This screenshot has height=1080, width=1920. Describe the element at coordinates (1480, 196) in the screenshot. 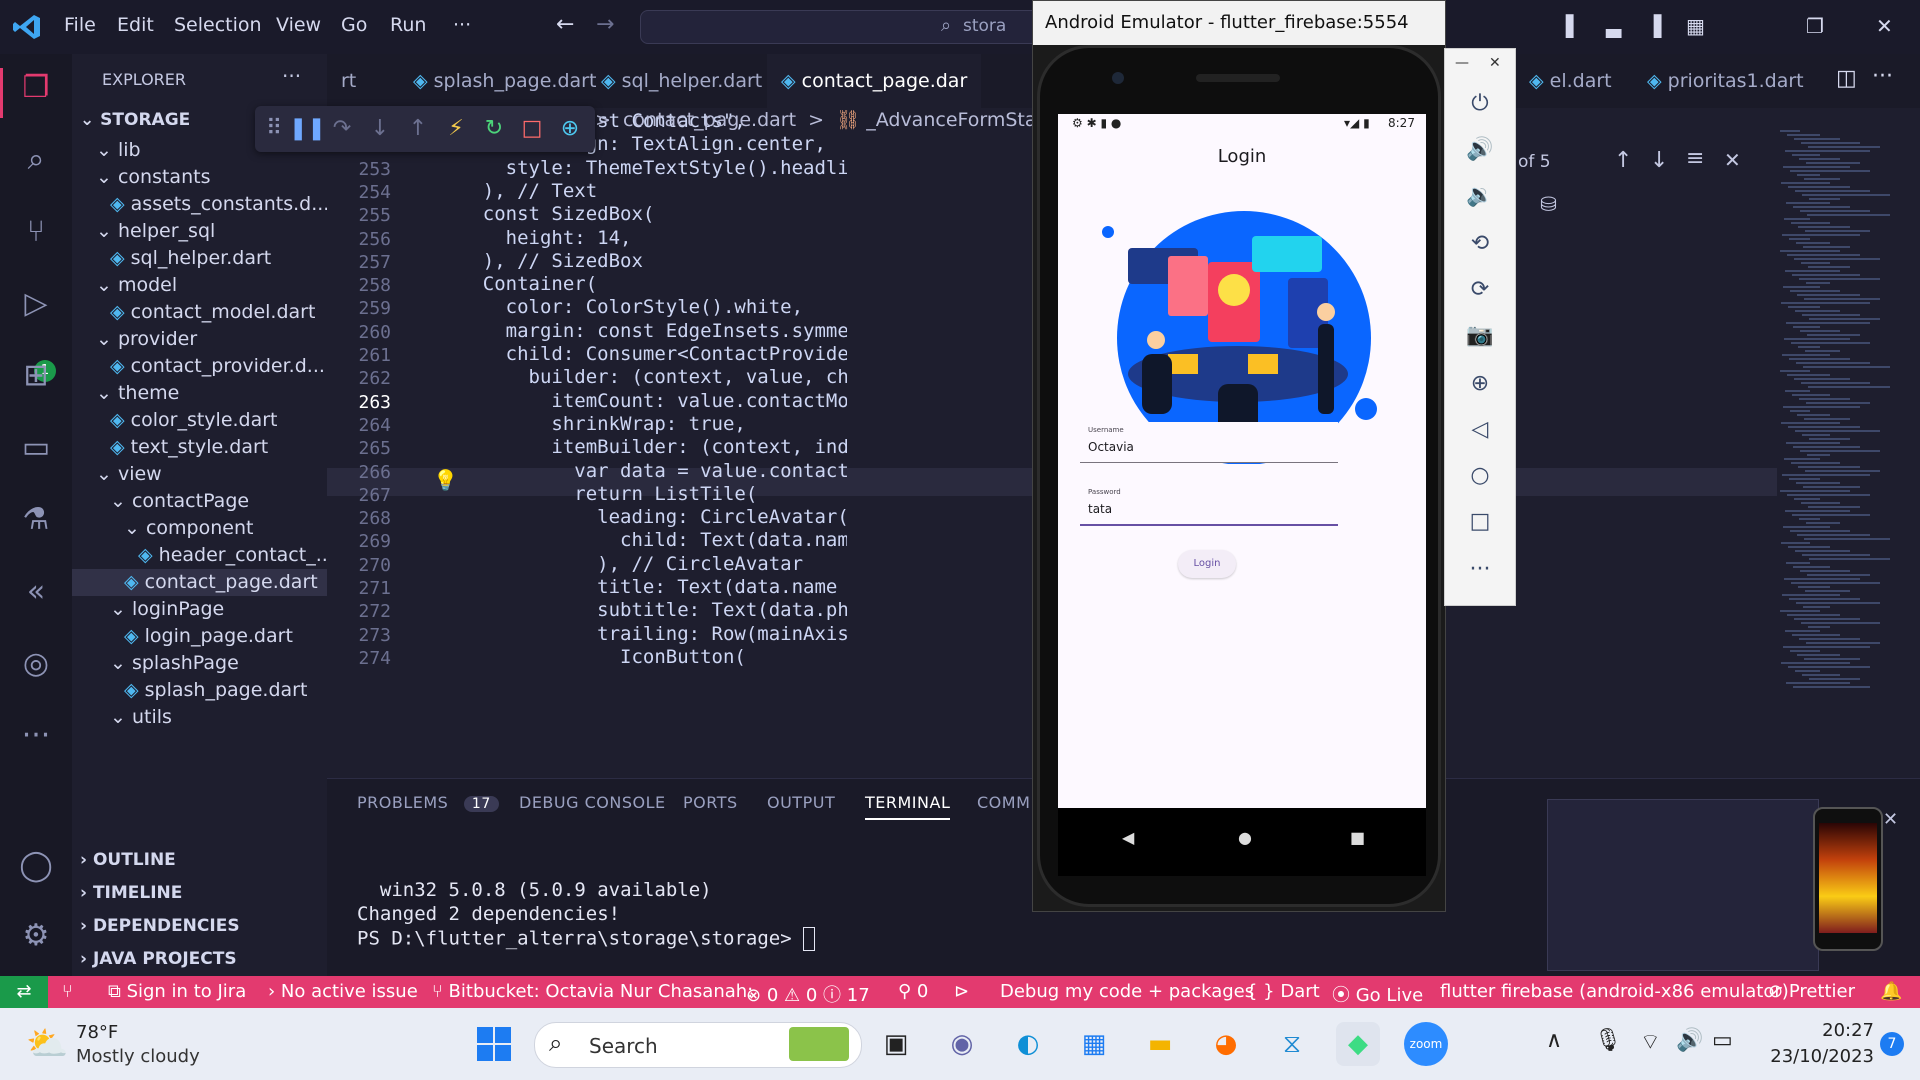

I see `volume-down-icon: 🔉` at that location.